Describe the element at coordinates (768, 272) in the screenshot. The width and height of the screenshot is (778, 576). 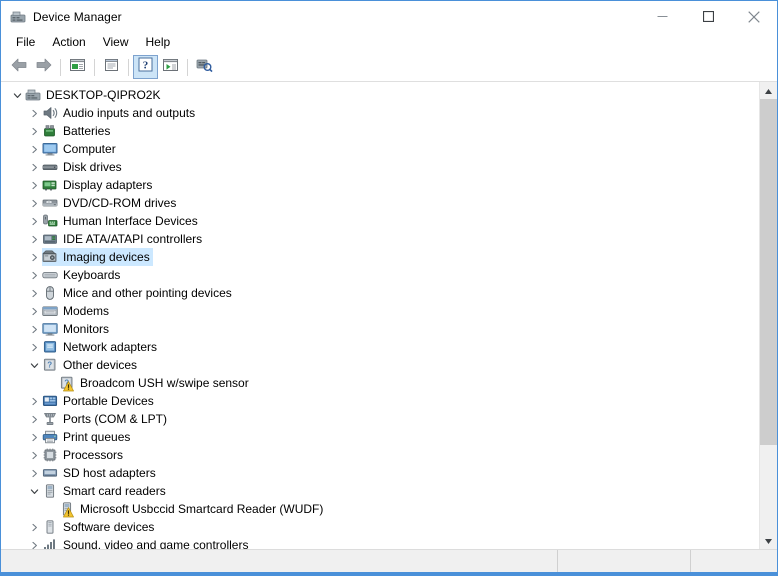
I see `scrollbar-thumb` at that location.